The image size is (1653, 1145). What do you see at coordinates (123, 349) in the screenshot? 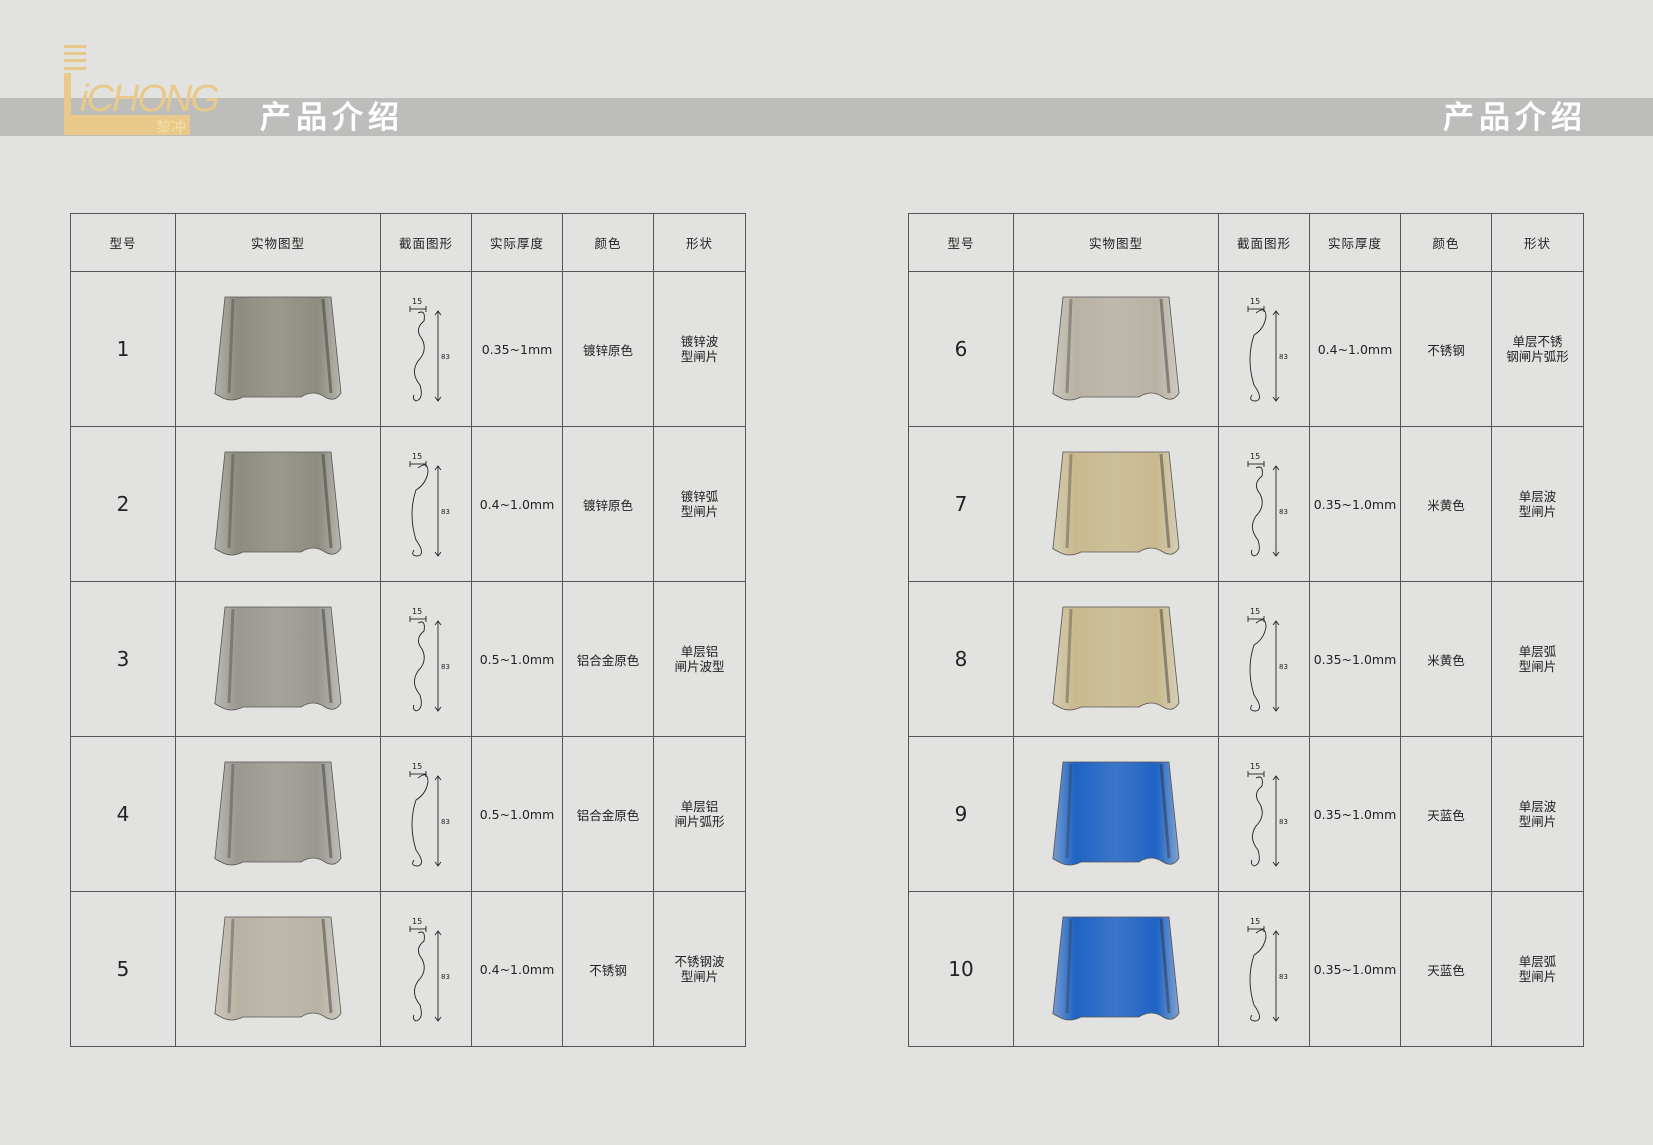
I see `model-number: 1` at bounding box center [123, 349].